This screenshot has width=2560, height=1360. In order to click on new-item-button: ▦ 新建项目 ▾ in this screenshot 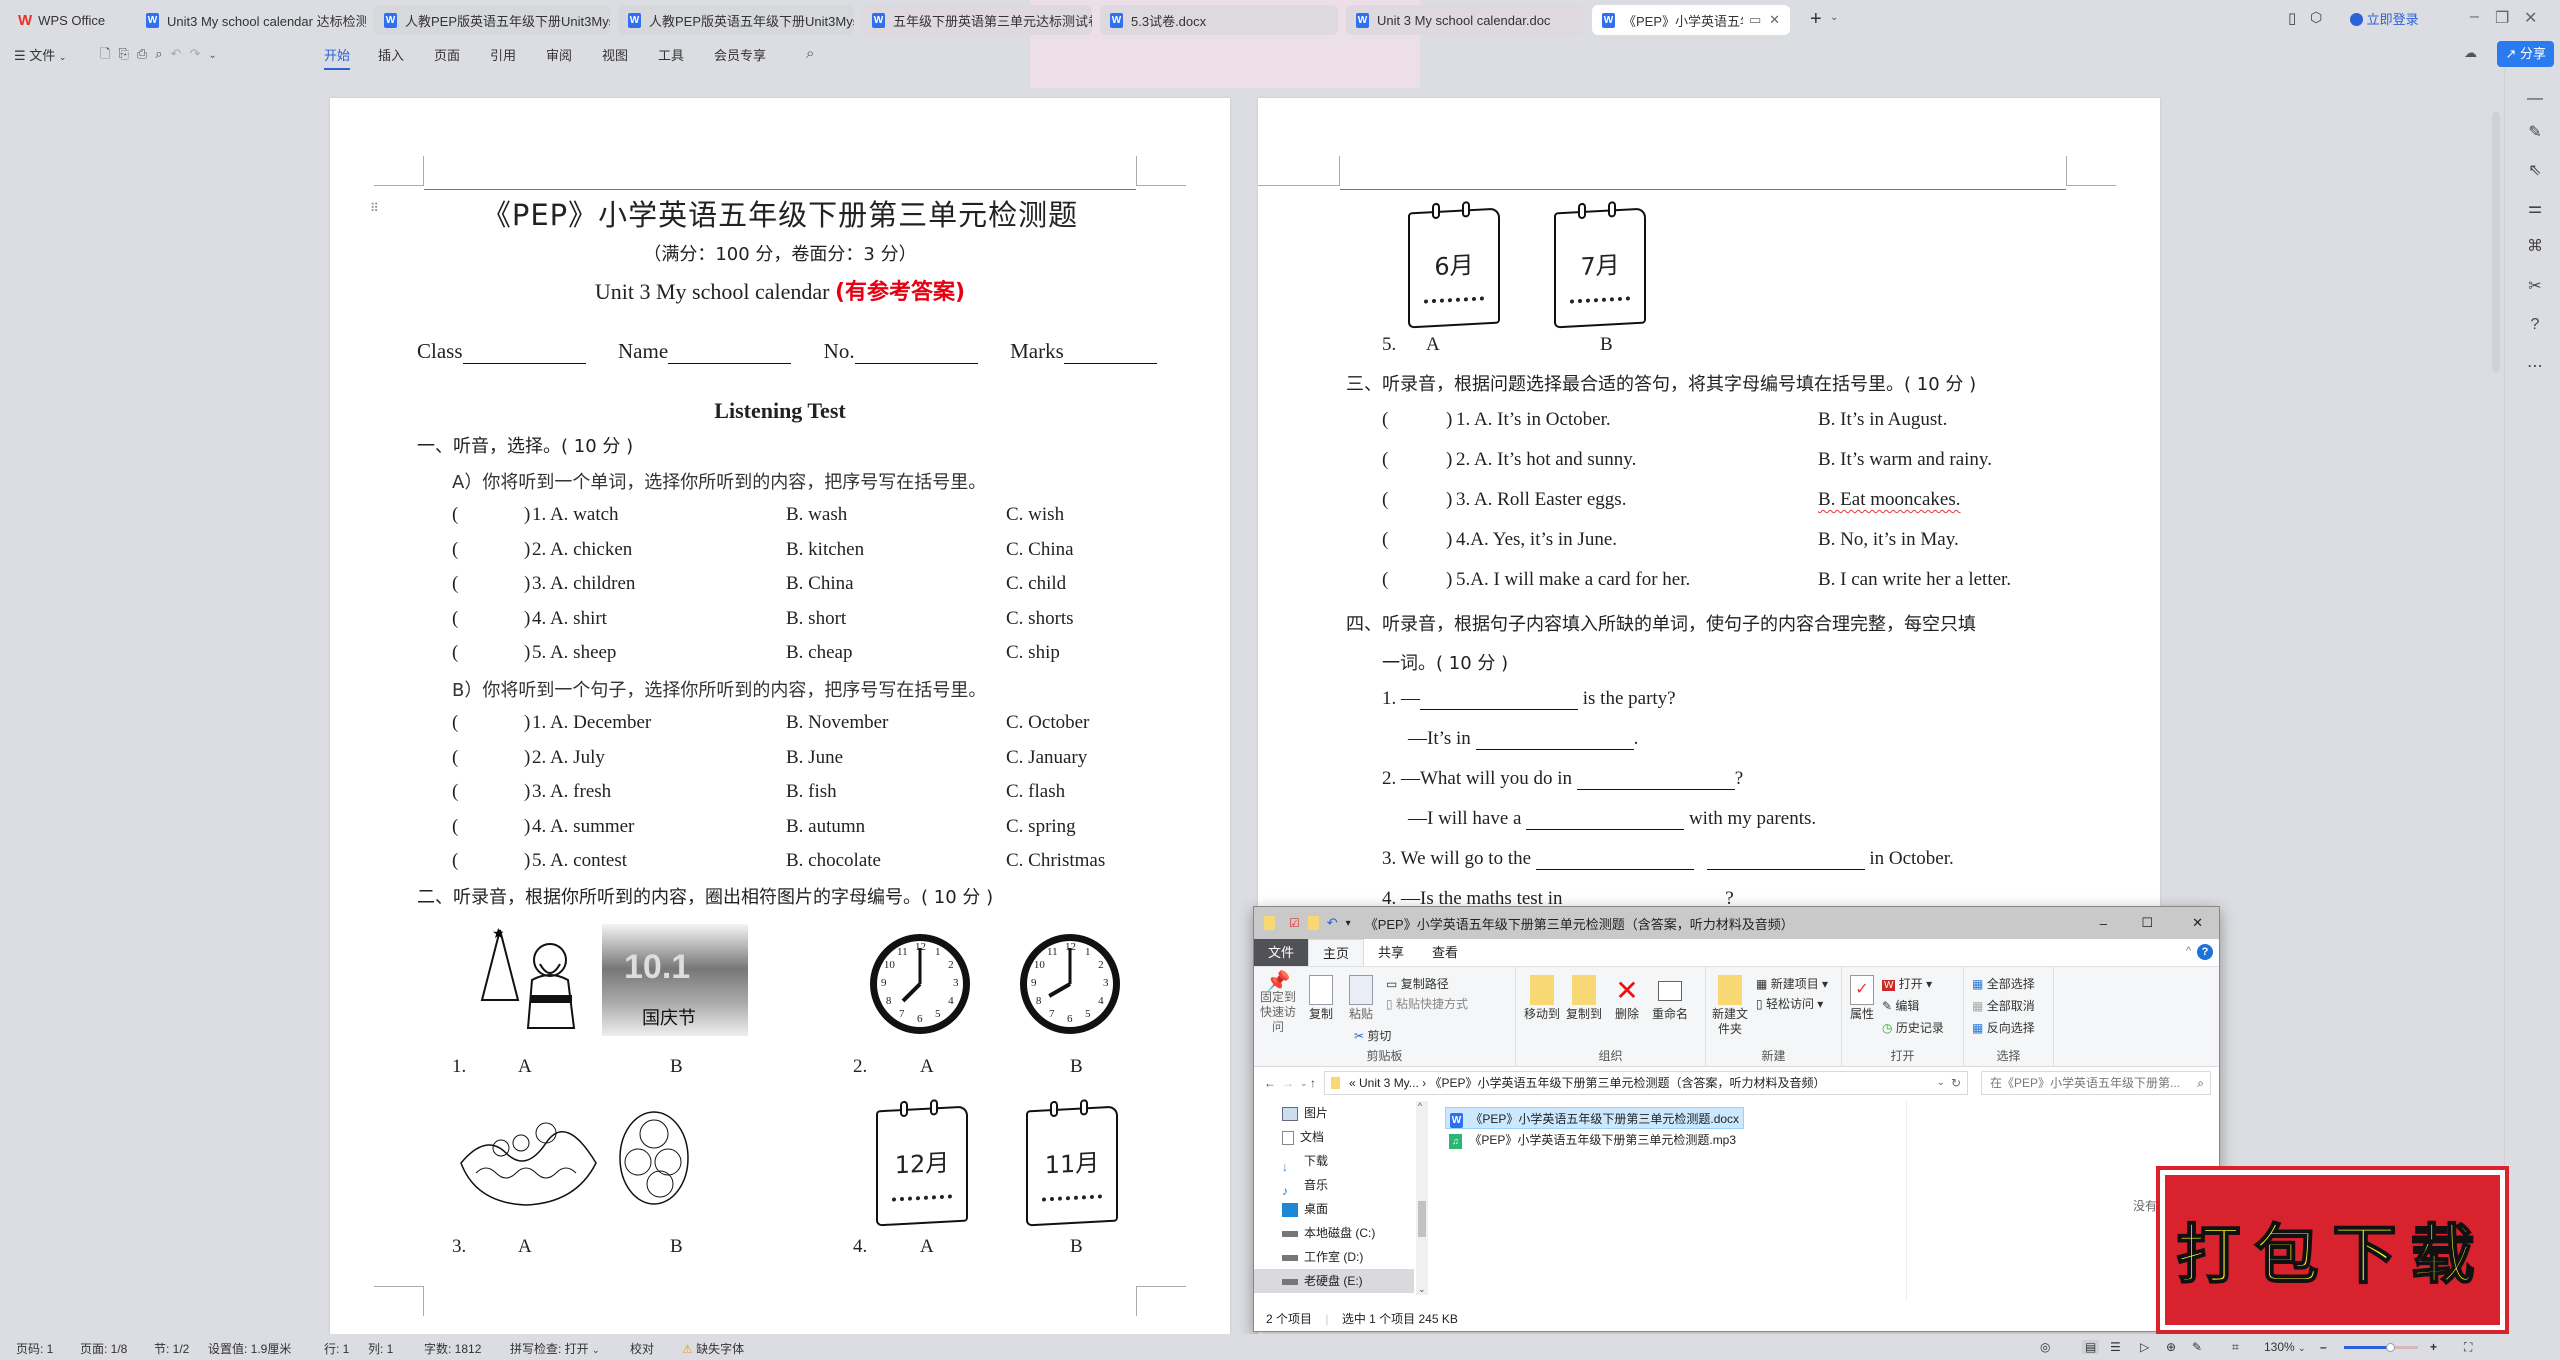, I will do `click(1792, 983)`.